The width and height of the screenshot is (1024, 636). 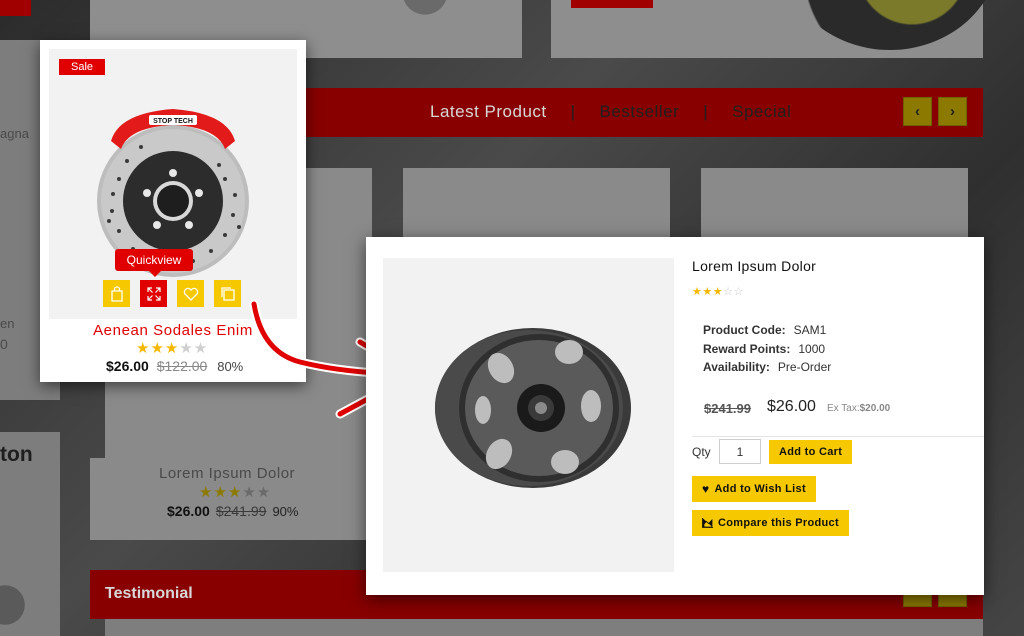 I want to click on wheel-rim-icon, so click(x=533, y=408).